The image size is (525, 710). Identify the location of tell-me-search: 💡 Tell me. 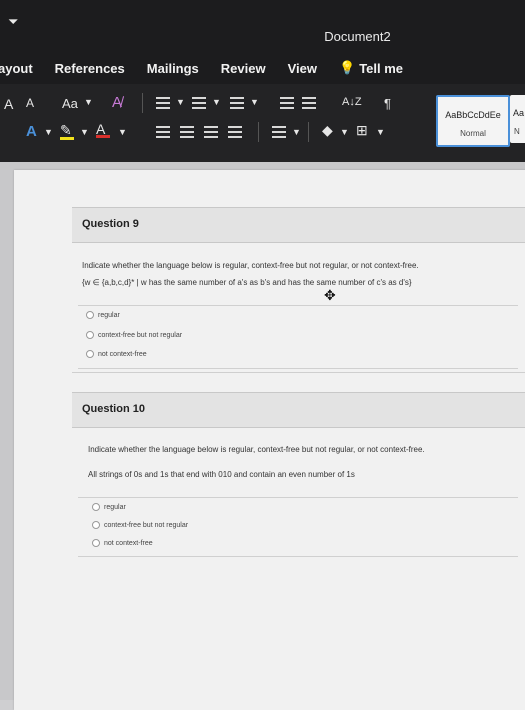
(371, 68).